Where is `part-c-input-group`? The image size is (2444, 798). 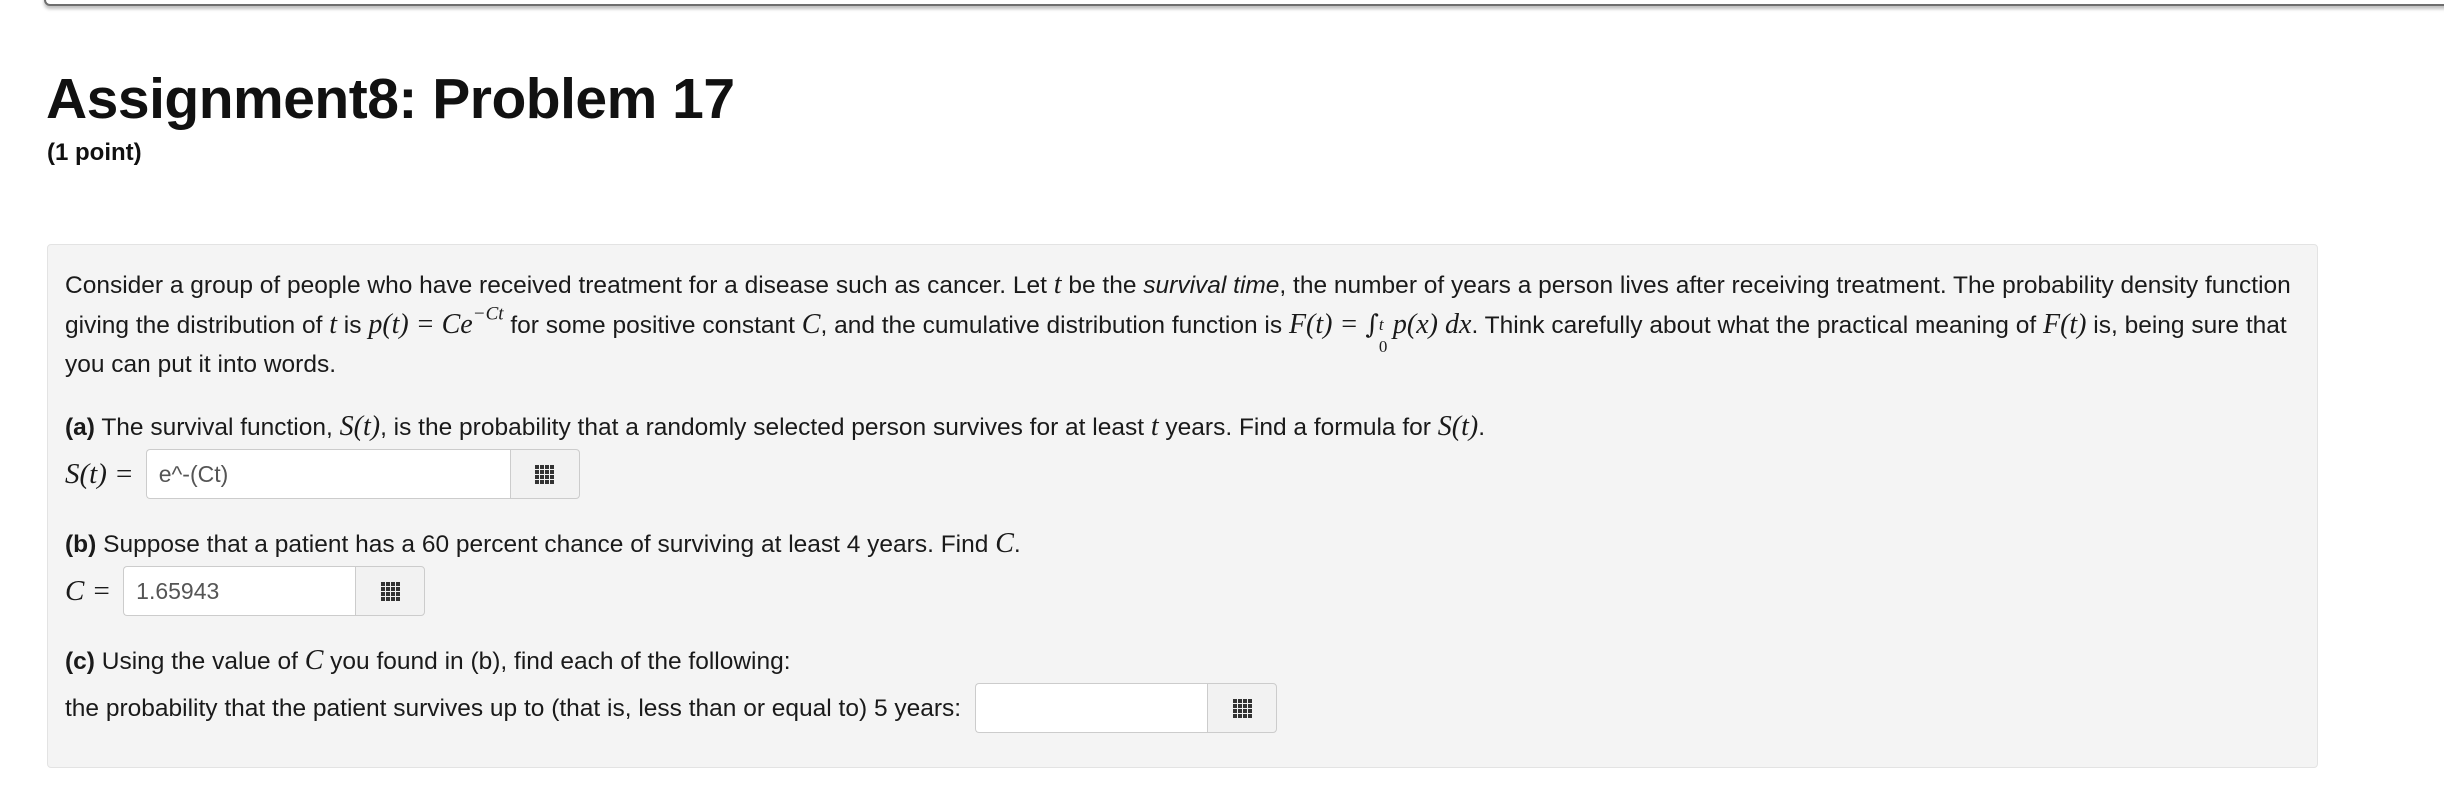
part-c-input-group is located at coordinates (1126, 708).